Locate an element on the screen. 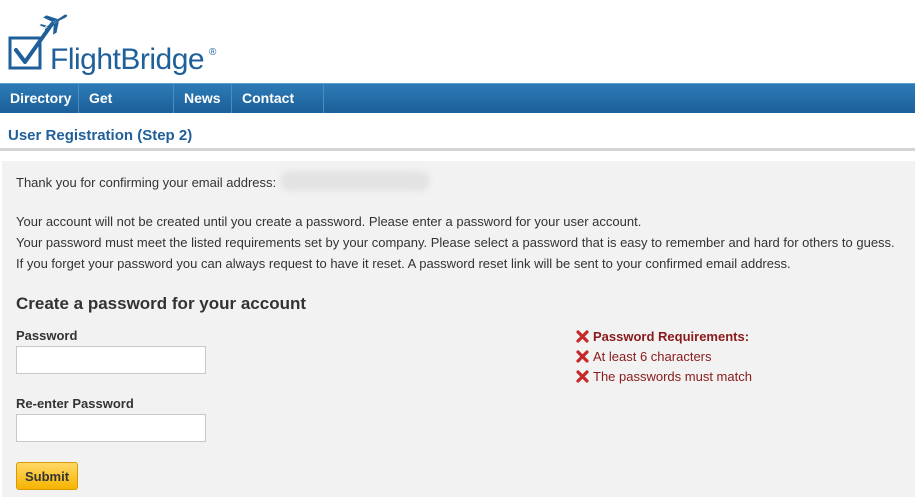 This screenshot has width=915, height=497. requirements-heading-label: Password Requirements: is located at coordinates (671, 336).